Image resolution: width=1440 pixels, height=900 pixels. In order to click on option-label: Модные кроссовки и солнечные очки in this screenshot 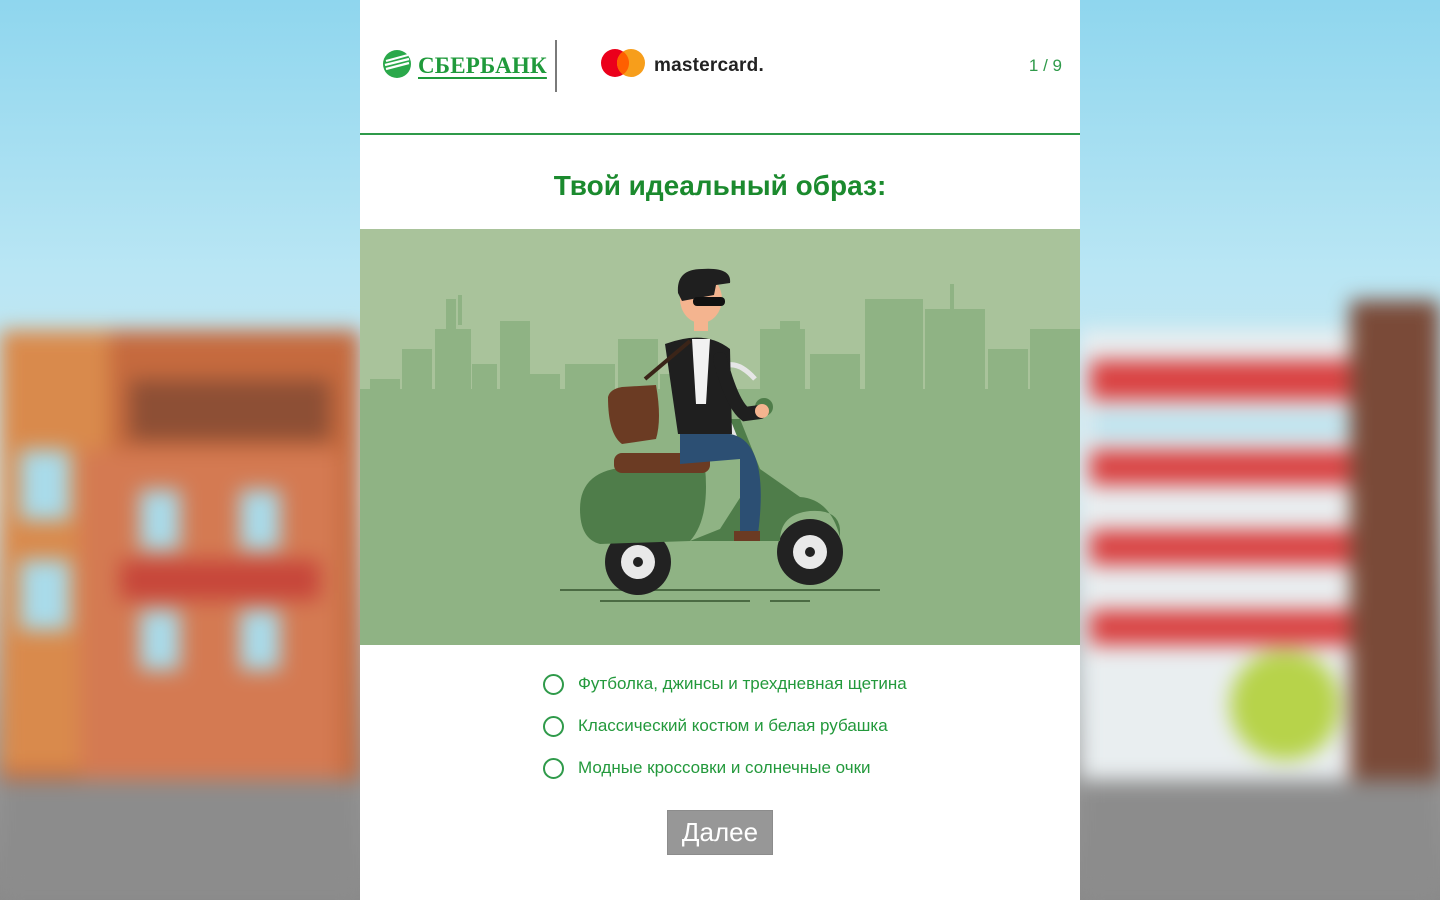, I will do `click(724, 767)`.